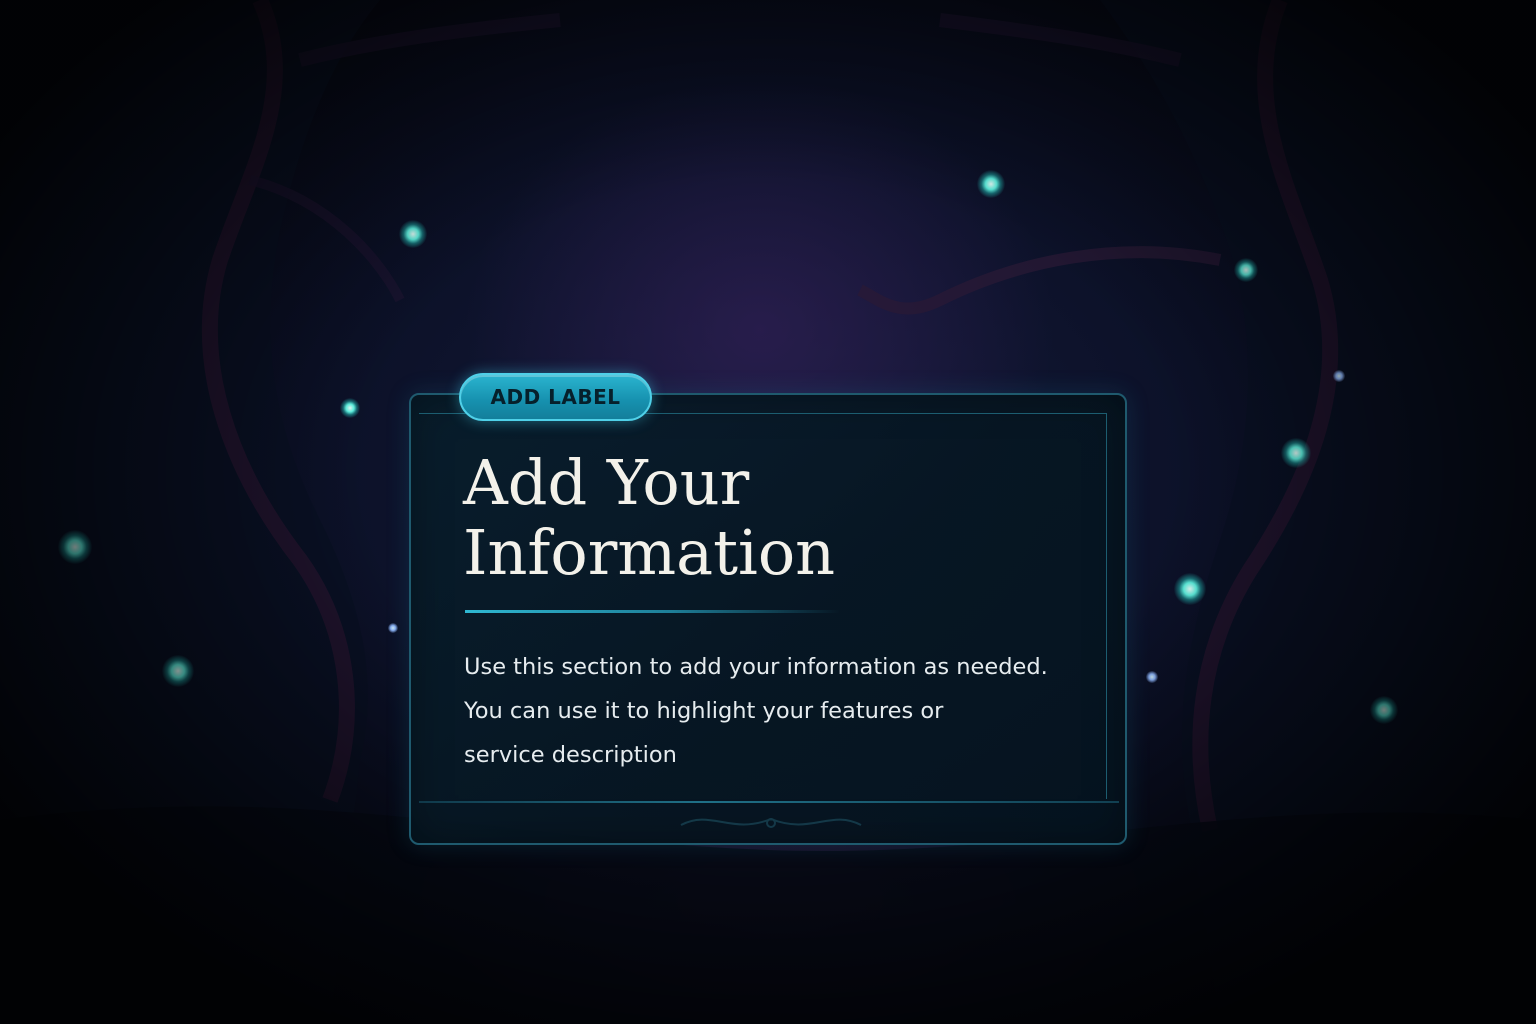  I want to click on add-label-button: ADD LABEL, so click(555, 397).